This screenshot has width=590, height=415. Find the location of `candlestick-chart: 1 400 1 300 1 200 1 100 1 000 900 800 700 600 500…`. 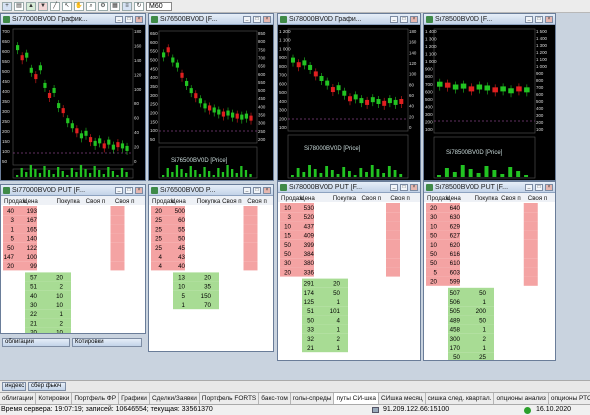

candlestick-chart: 1 400 1 300 1 200 1 100 1 000 900 800 700 600 500… is located at coordinates (489, 102).